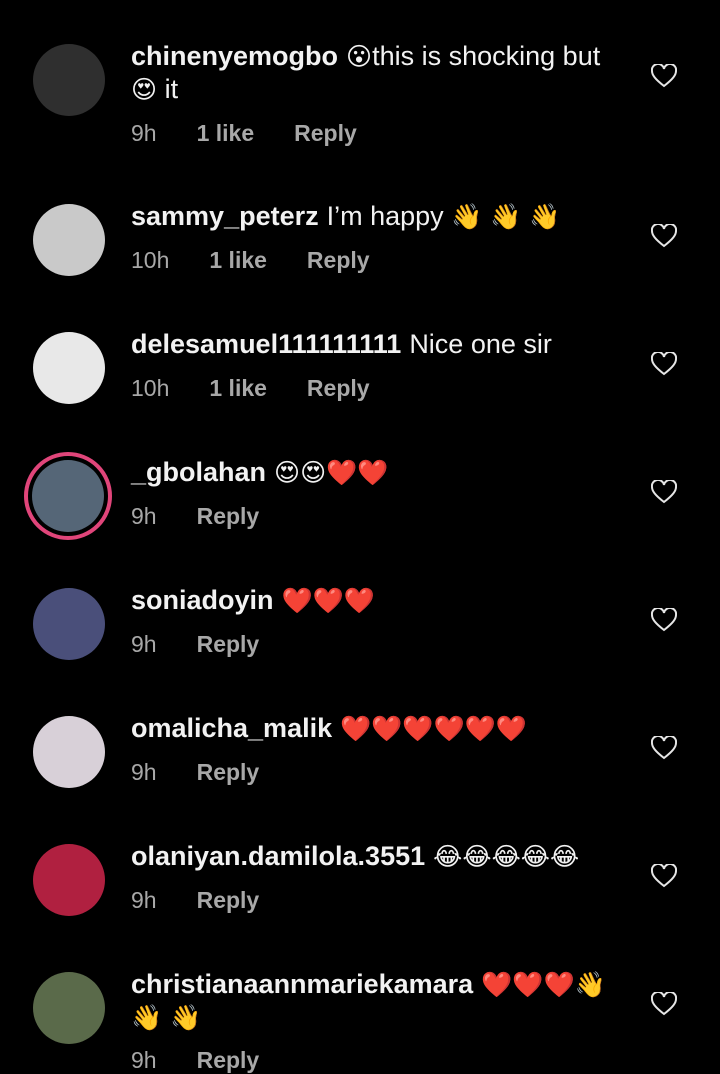 The image size is (720, 1074). Describe the element at coordinates (231, 728) in the screenshot. I see `comment-username: omalicha_malik` at that location.